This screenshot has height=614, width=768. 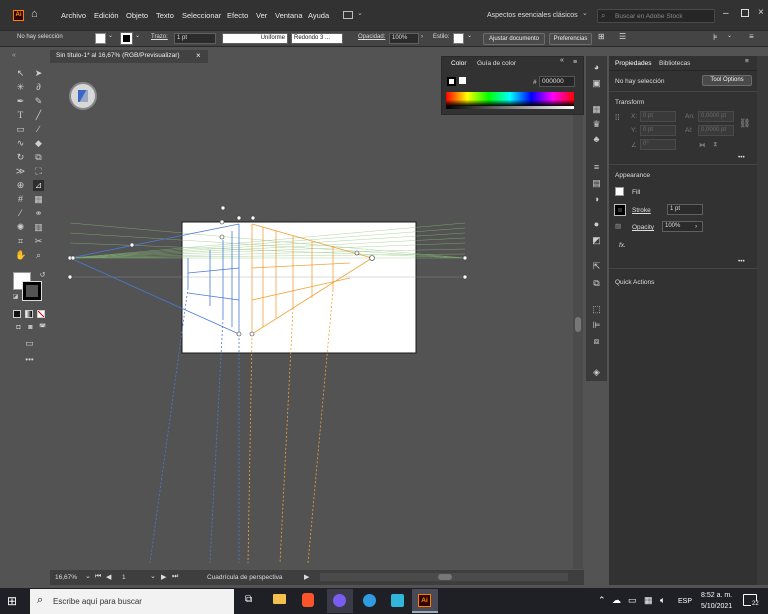 What do you see at coordinates (195, 38) in the screenshot?
I see `stroke-weight-field: 1 pt` at bounding box center [195, 38].